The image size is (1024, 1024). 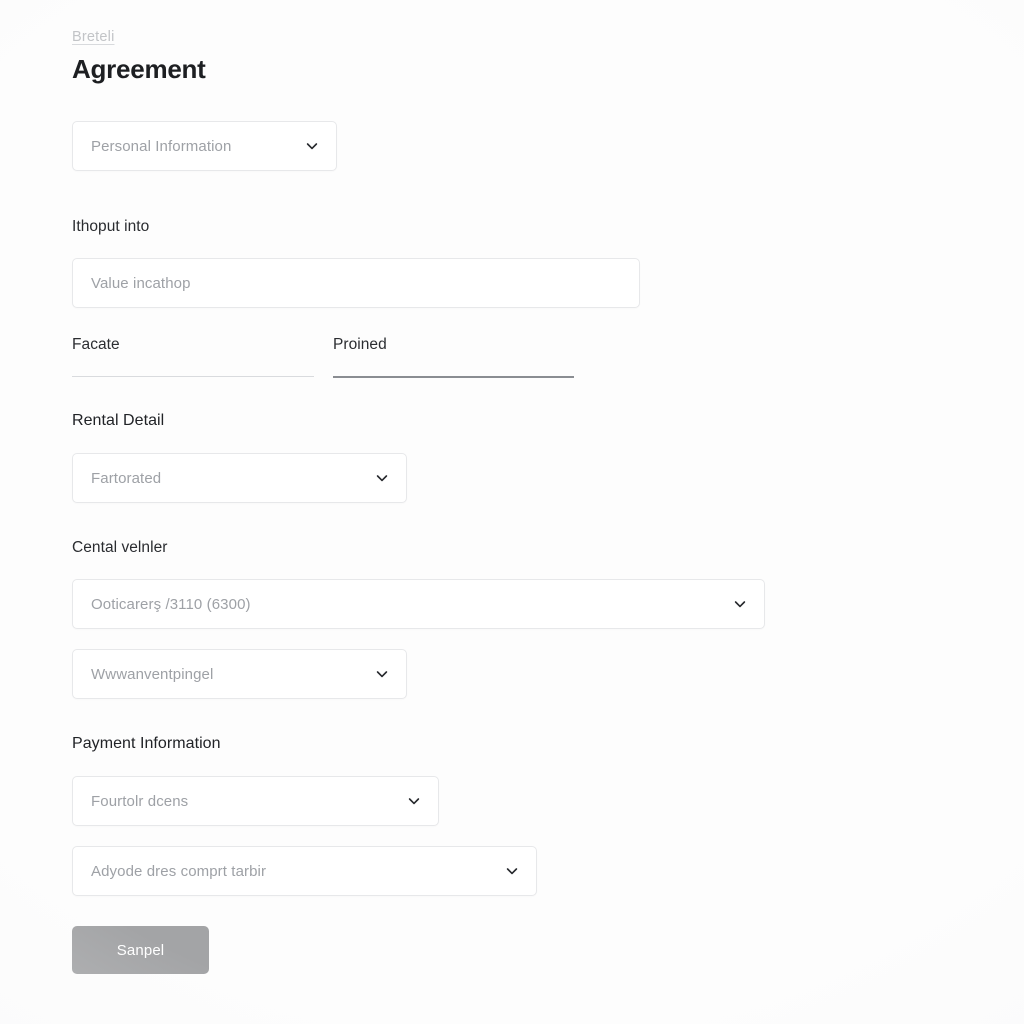 What do you see at coordinates (193, 377) in the screenshot?
I see `tab-facate-underline` at bounding box center [193, 377].